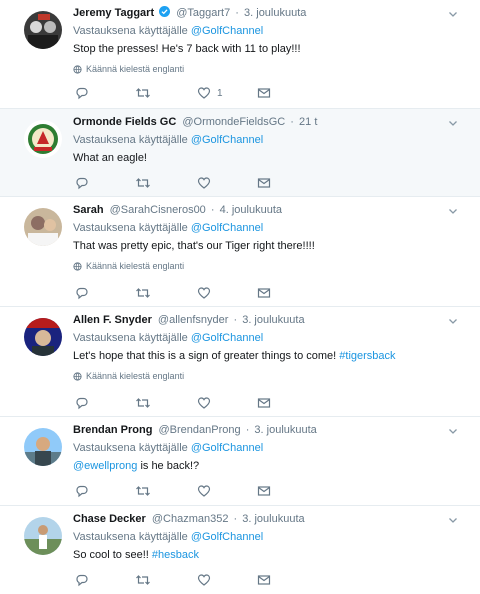 The height and width of the screenshot is (594, 480). Describe the element at coordinates (203, 13) in the screenshot. I see `user-handle: @Taggart7` at that location.